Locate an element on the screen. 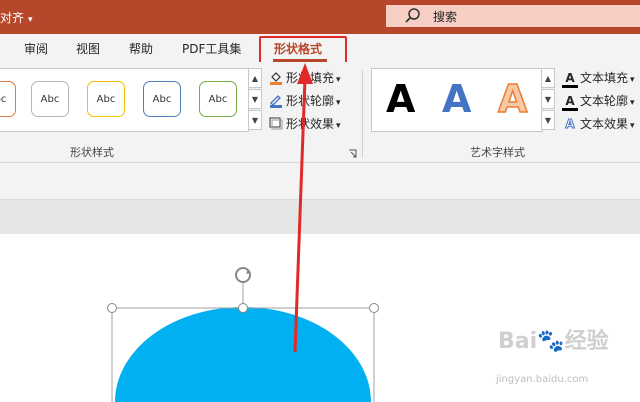 The image size is (640, 402). baidu-watermark-logo: Bai🐾经验 is located at coordinates (553, 341).